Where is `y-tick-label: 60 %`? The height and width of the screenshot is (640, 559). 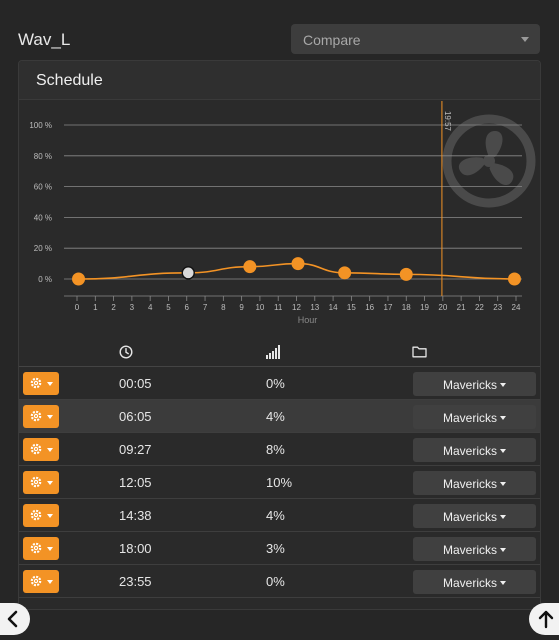
y-tick-label: 60 % is located at coordinates (43, 187).